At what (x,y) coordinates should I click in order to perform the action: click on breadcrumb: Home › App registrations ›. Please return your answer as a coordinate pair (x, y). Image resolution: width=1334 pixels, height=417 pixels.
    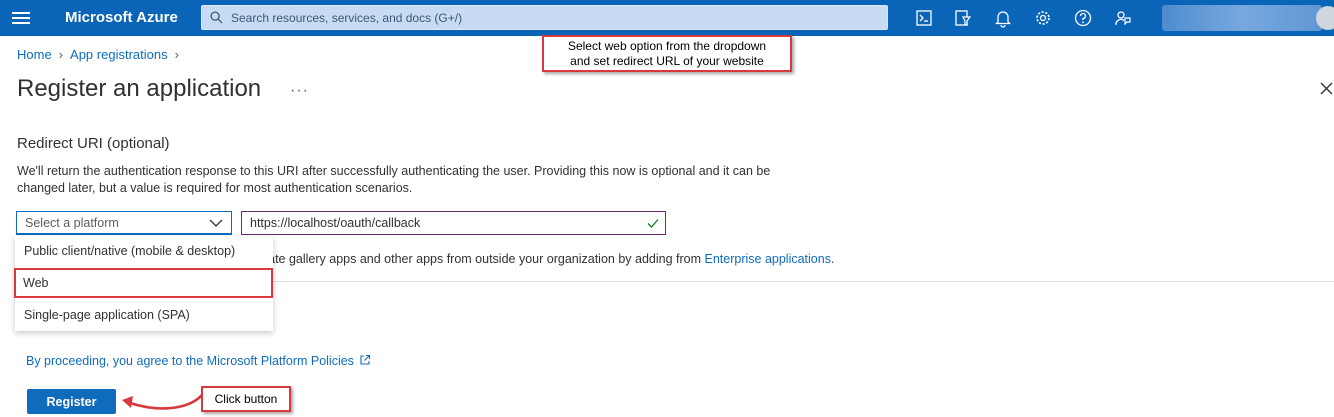
    Looking at the image, I should click on (101, 54).